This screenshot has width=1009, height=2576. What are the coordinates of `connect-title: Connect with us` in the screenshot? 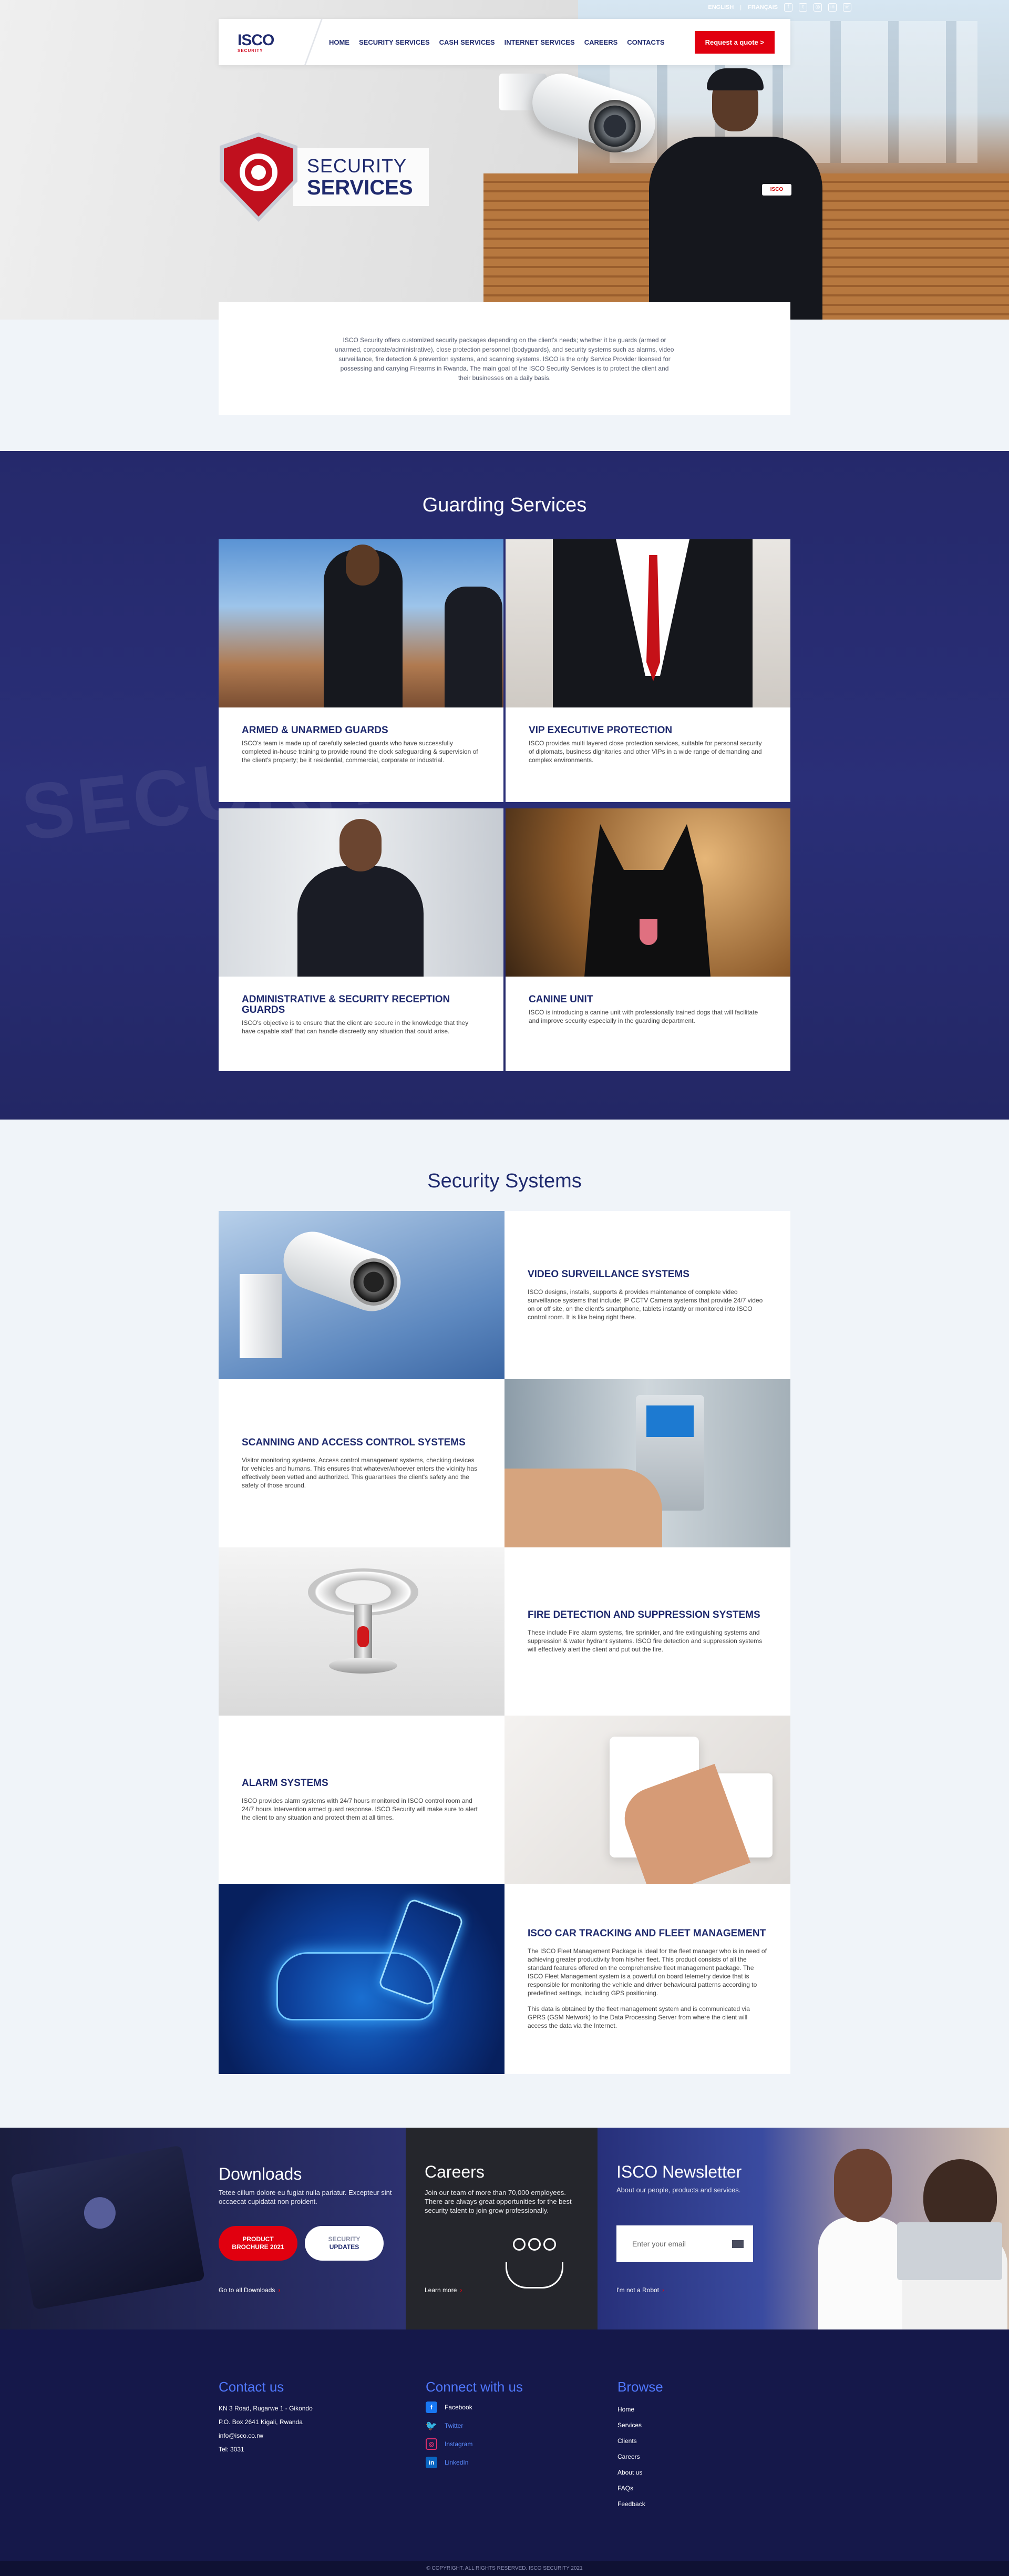 It's located at (474, 2387).